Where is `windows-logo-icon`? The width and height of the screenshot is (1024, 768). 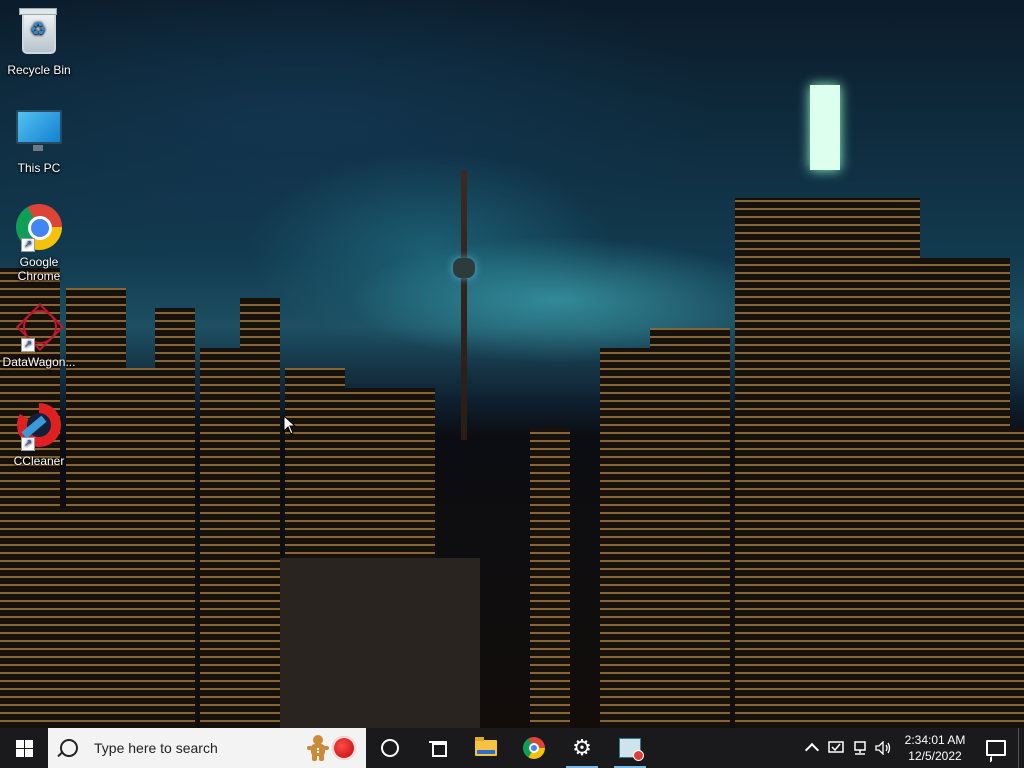 windows-logo-icon is located at coordinates (24, 748).